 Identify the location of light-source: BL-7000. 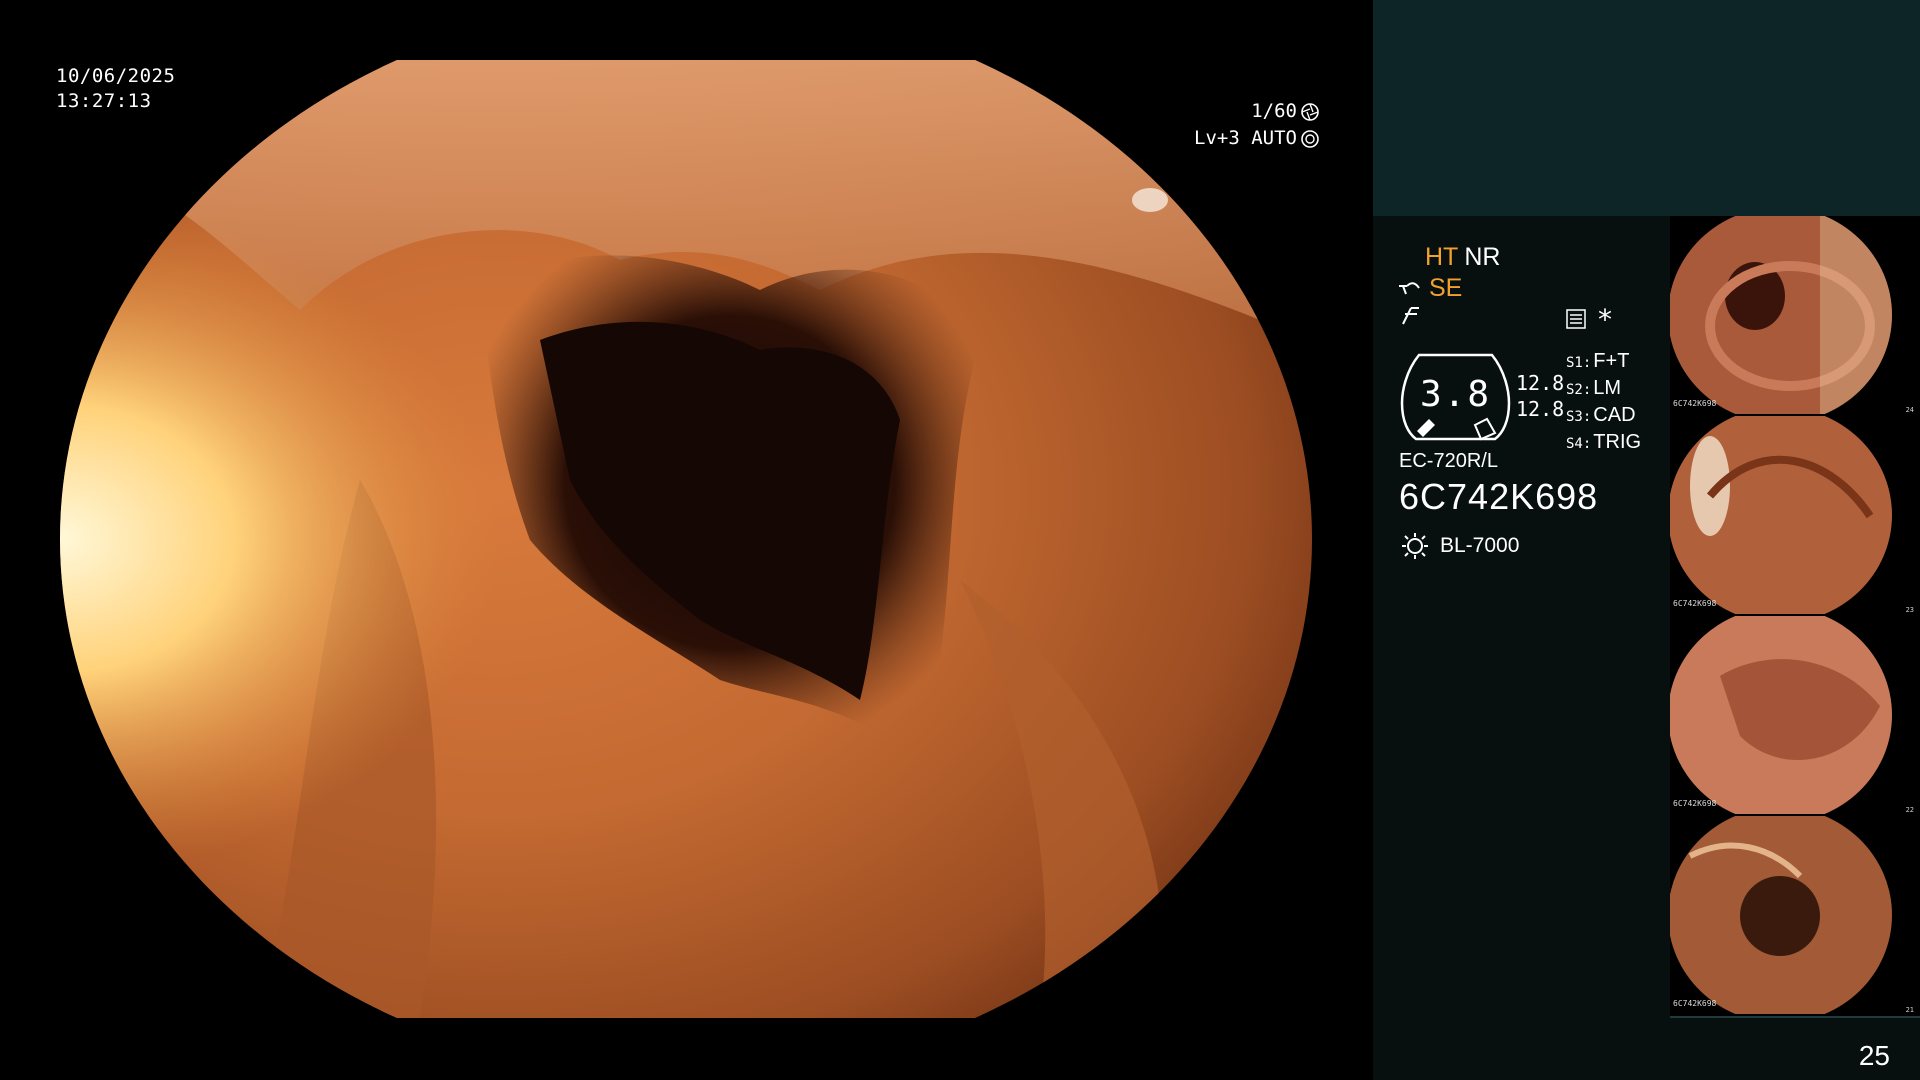
(1459, 546).